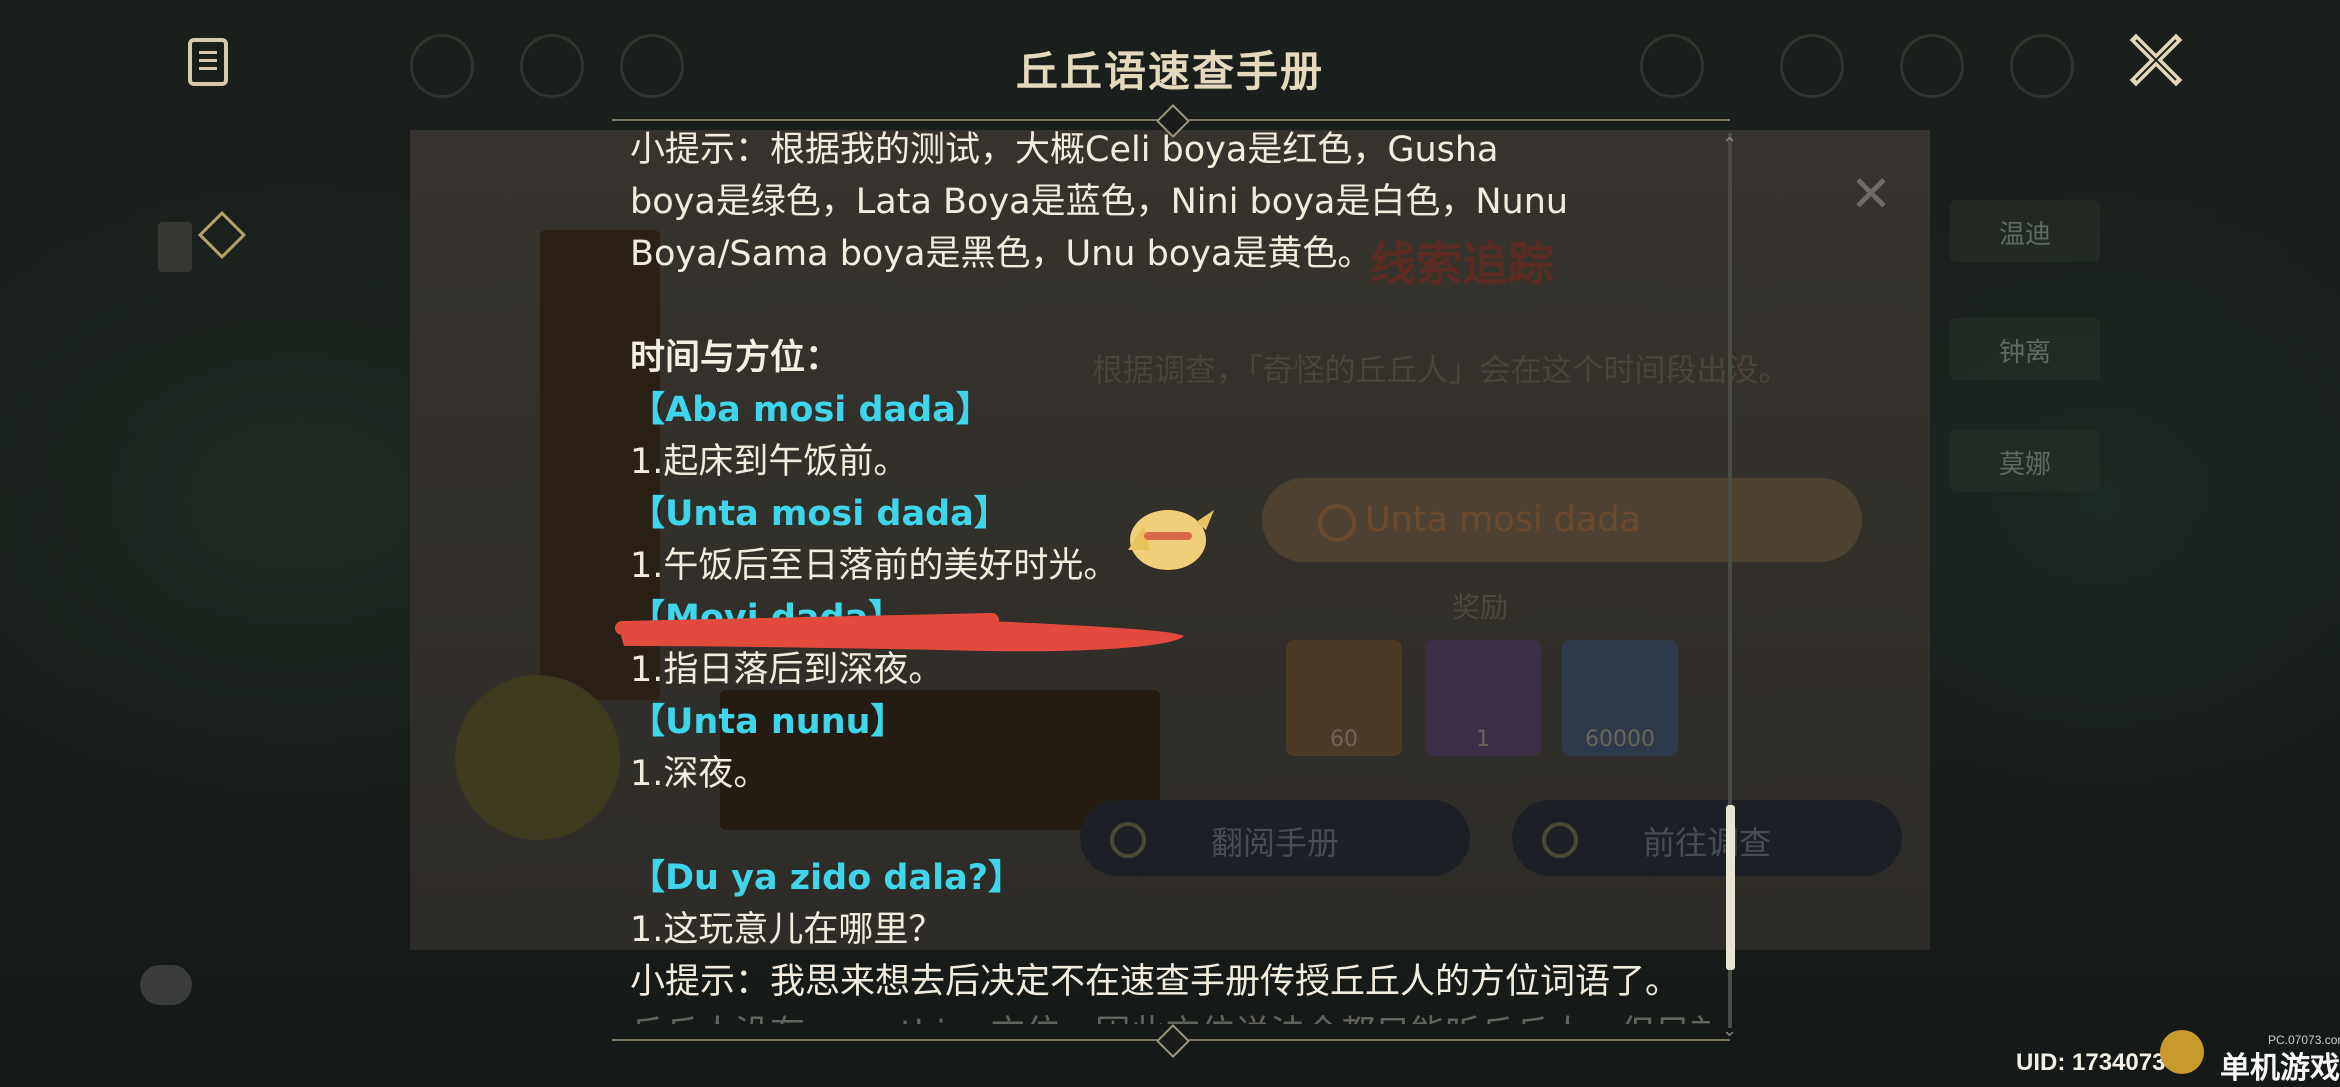  I want to click on scroll-up-icon: ⌃, so click(1729, 144).